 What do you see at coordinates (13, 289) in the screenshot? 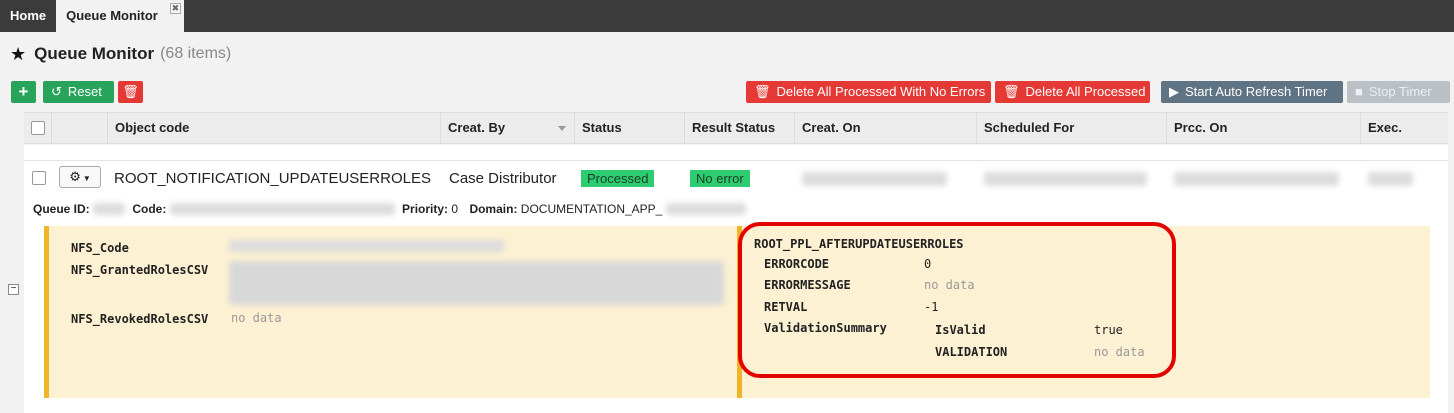
I see `collapse-icon: −` at bounding box center [13, 289].